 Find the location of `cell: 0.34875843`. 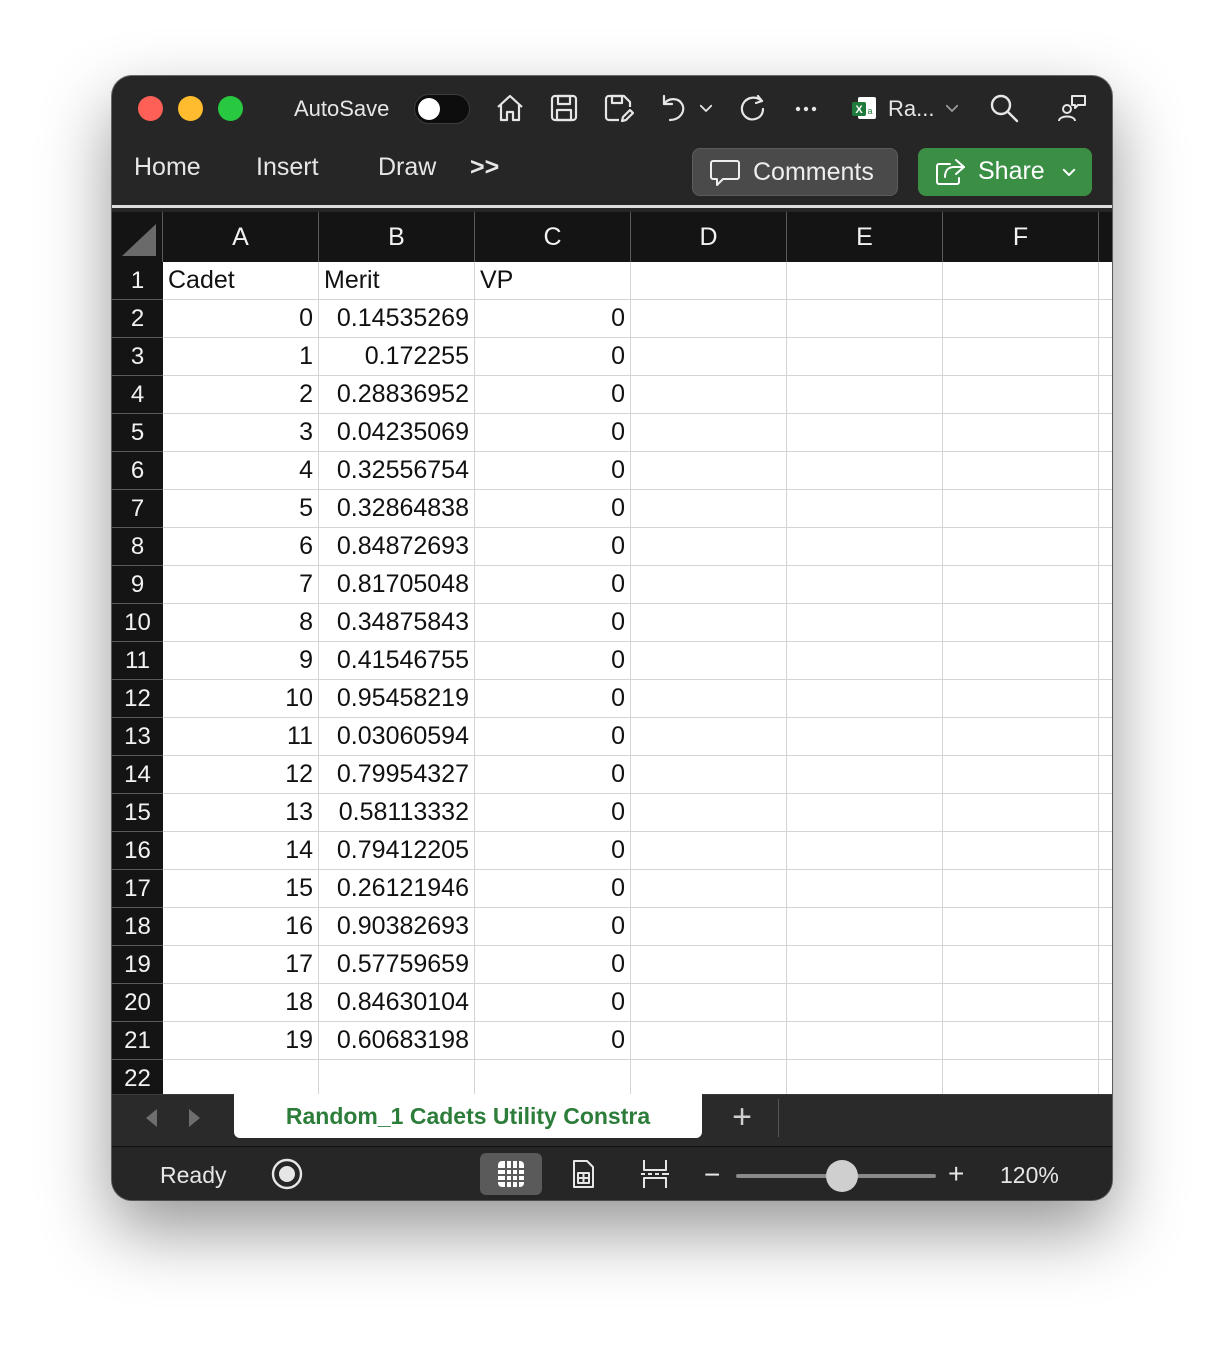

cell: 0.34875843 is located at coordinates (397, 623).